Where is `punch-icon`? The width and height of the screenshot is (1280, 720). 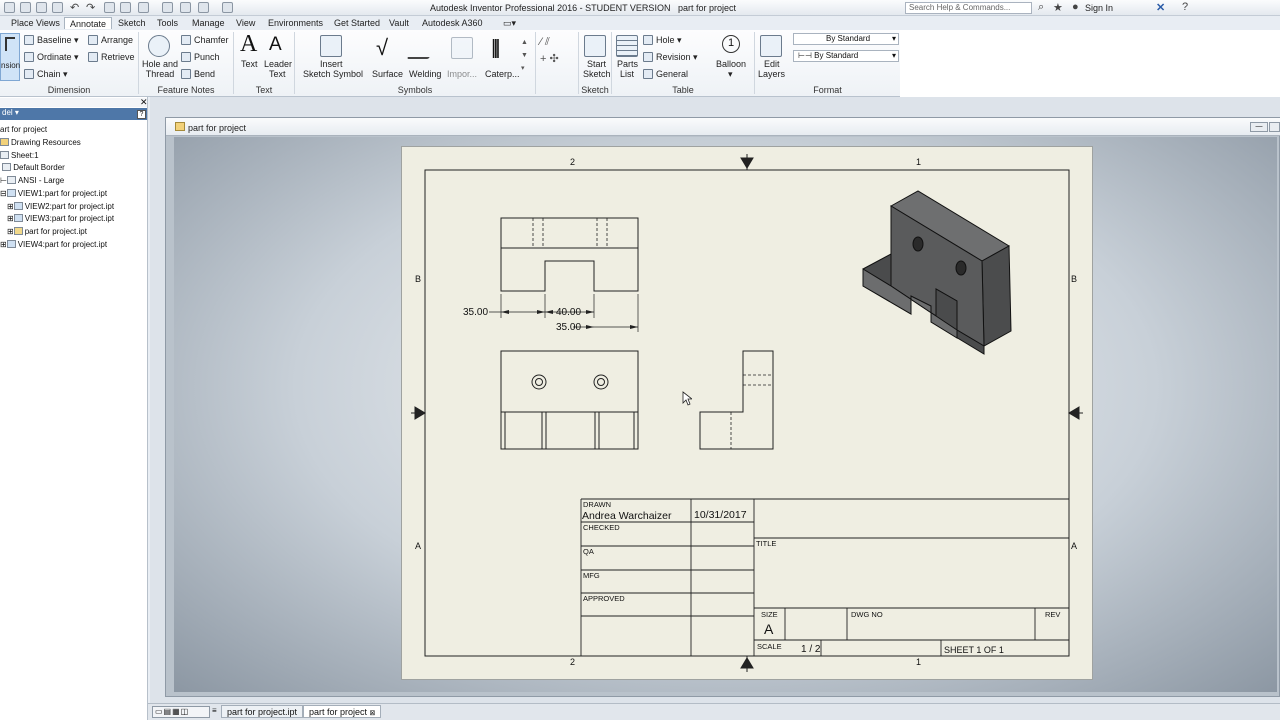
punch-icon is located at coordinates (186, 57).